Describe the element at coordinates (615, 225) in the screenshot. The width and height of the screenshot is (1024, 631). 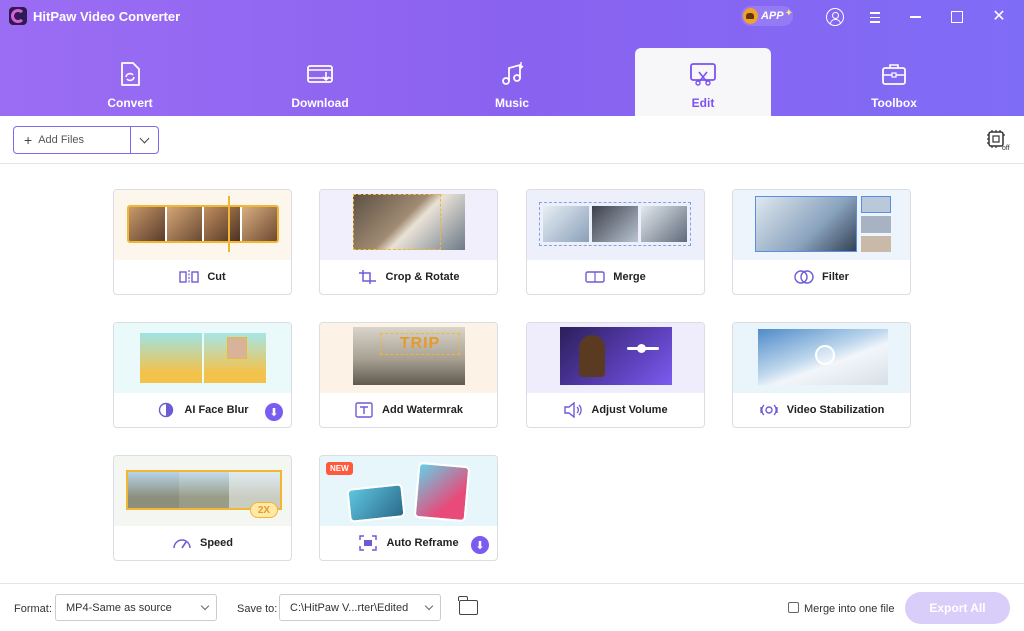
I see `merge-thumbnail` at that location.